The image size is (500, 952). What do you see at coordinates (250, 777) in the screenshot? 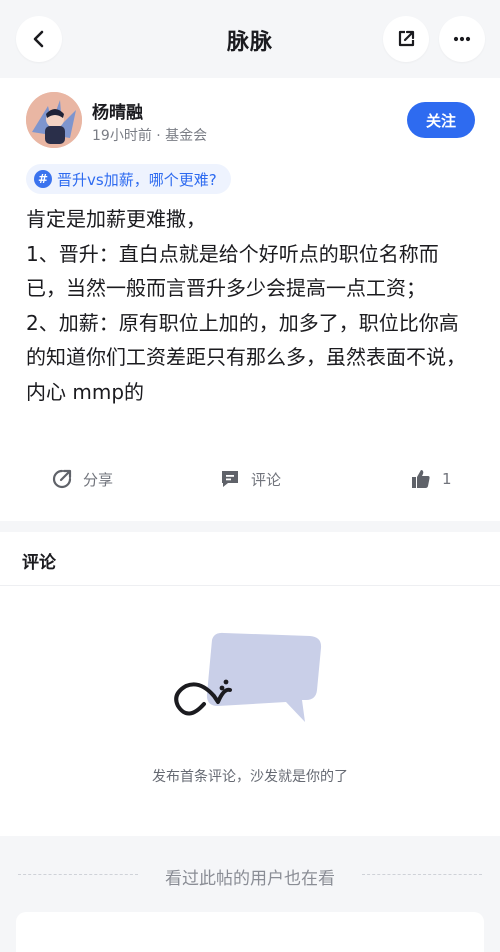
I see `empty-comments-text: 发布首条评论，沙发就是你的了` at bounding box center [250, 777].